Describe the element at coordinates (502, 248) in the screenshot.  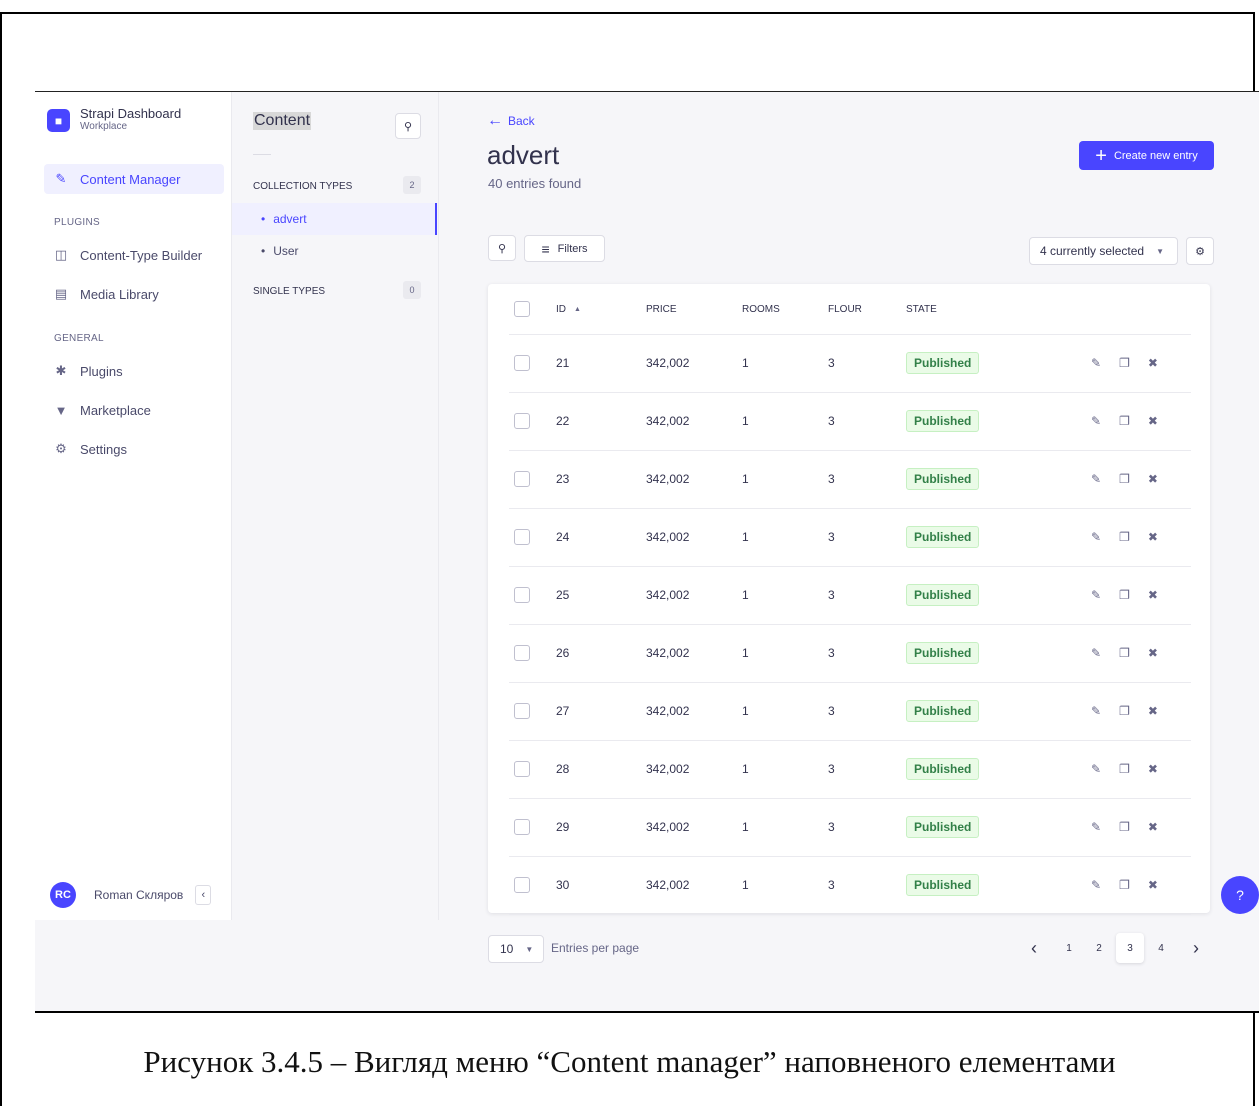
I see `search-button: ⚲` at that location.